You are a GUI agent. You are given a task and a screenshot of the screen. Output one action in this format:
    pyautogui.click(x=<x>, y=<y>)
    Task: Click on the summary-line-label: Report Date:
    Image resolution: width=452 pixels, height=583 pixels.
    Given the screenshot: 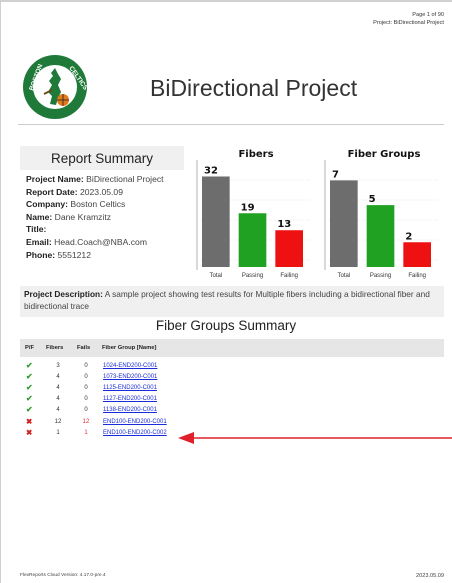 What is the action you would take?
    pyautogui.click(x=52, y=191)
    